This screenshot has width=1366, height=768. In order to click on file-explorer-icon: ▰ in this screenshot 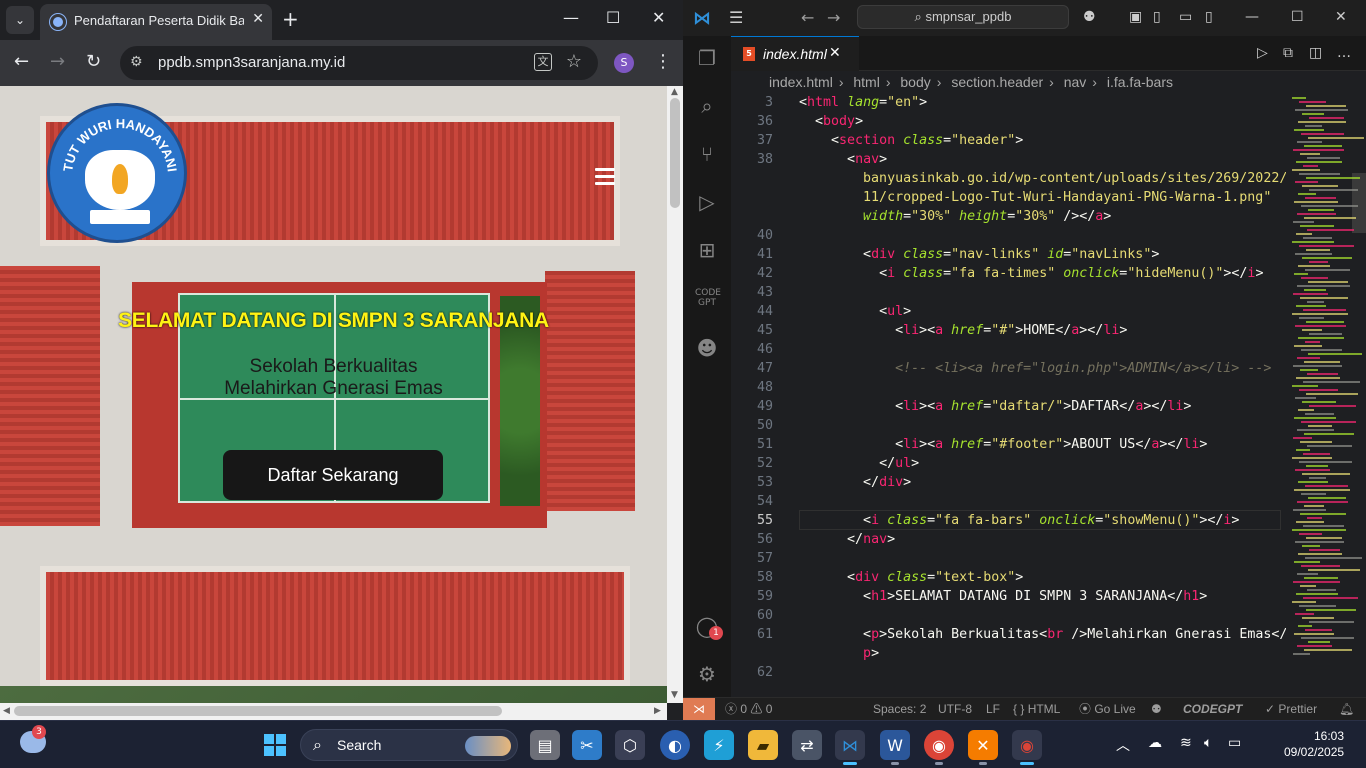, I will do `click(763, 745)`.